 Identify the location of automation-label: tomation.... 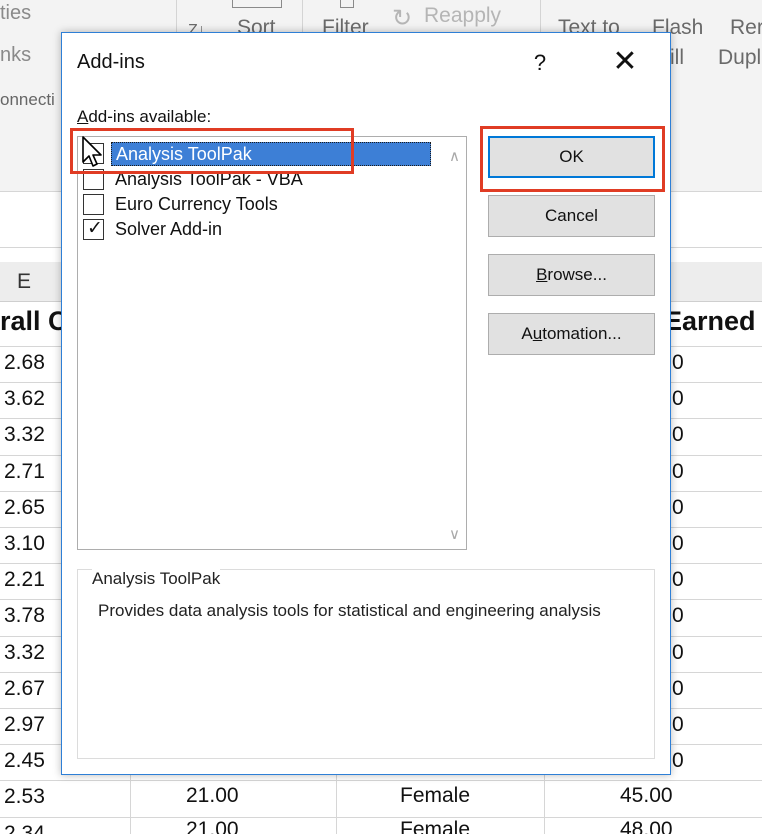
(582, 333).